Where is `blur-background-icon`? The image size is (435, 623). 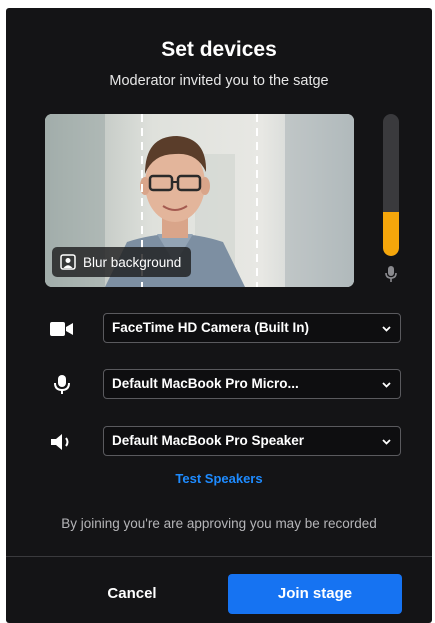 blur-background-icon is located at coordinates (68, 262).